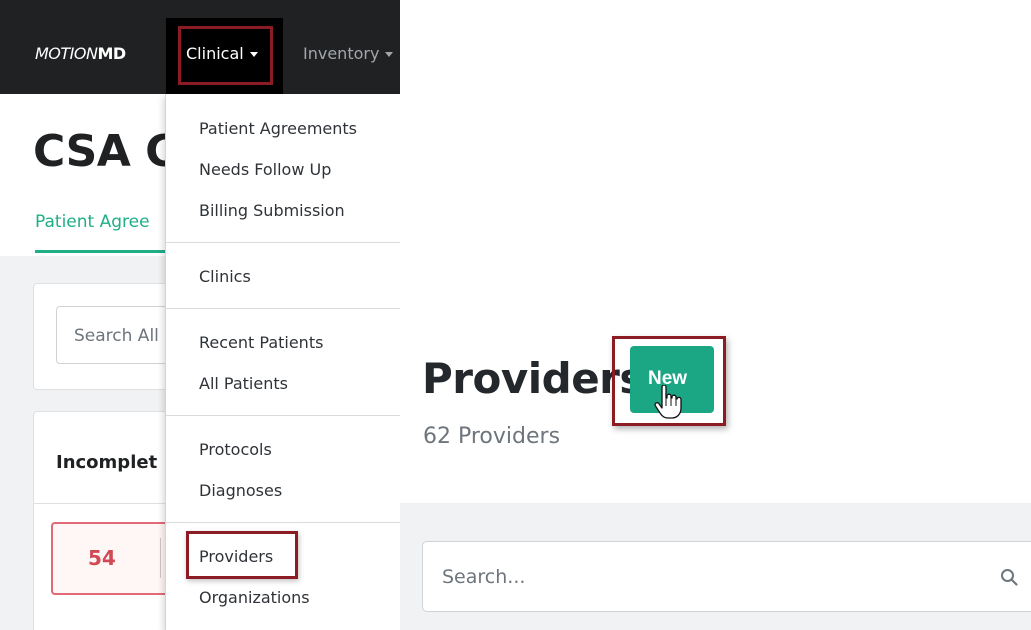 The width and height of the screenshot is (1031, 630). I want to click on menu-item-needs-follow-up: Needs Follow Up, so click(265, 169).